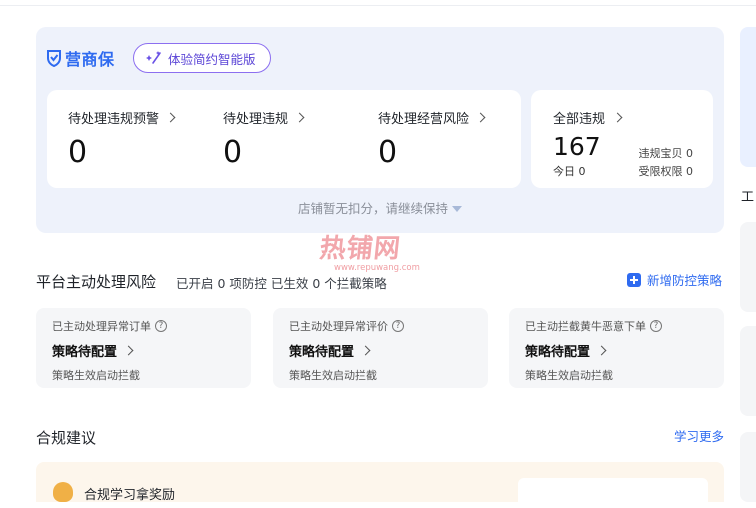  I want to click on stat-label: 待处理违规预警, so click(122, 117).